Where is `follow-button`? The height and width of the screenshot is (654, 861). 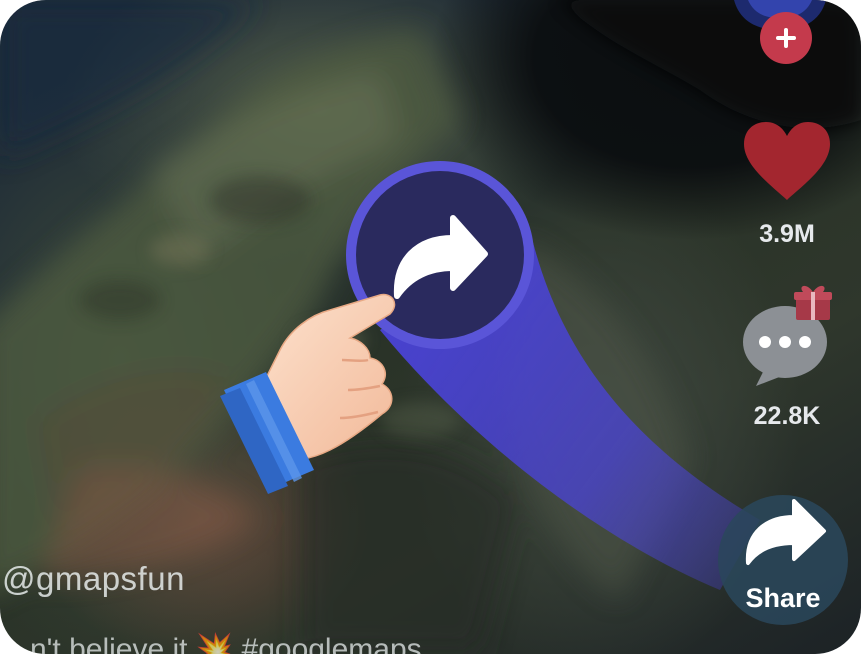 follow-button is located at coordinates (786, 38).